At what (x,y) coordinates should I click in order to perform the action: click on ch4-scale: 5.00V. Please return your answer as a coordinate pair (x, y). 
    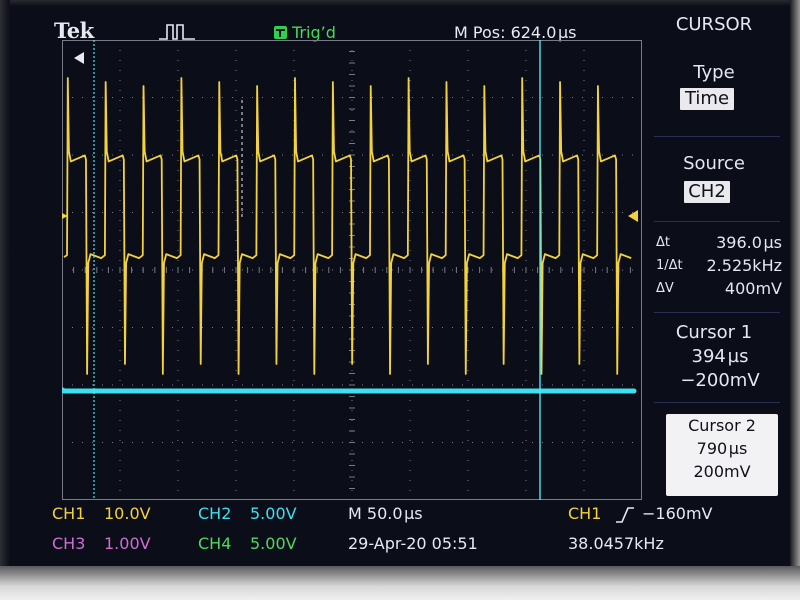
    Looking at the image, I should click on (273, 543).